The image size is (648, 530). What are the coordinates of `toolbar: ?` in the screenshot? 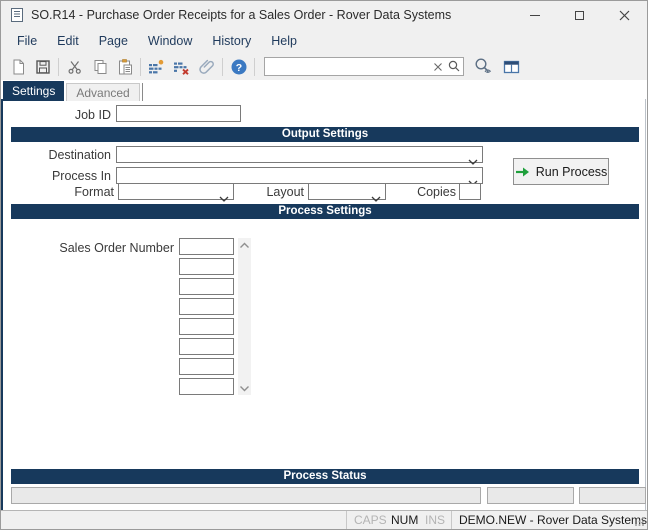 It's located at (324, 66).